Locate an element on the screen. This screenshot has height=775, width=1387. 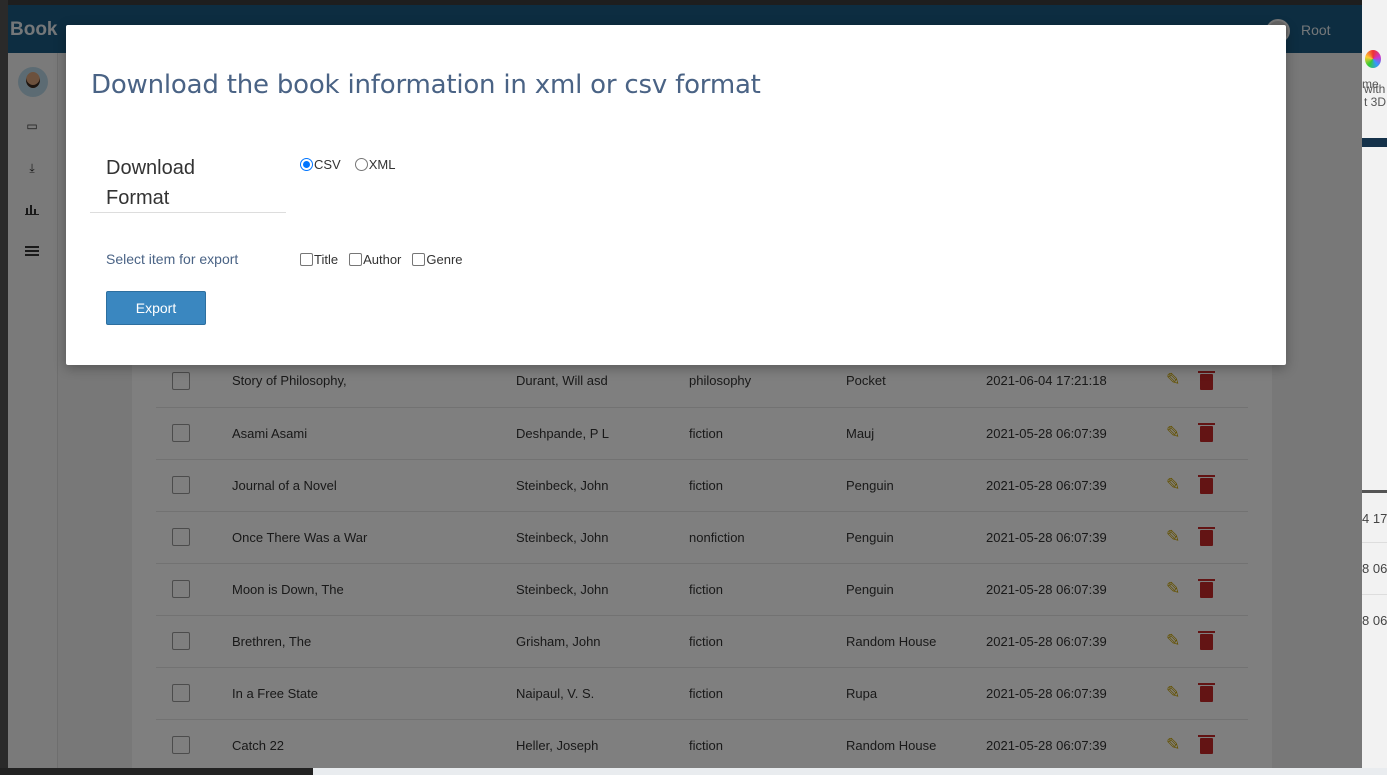
checkbox-author-label: Author is located at coordinates (382, 259).